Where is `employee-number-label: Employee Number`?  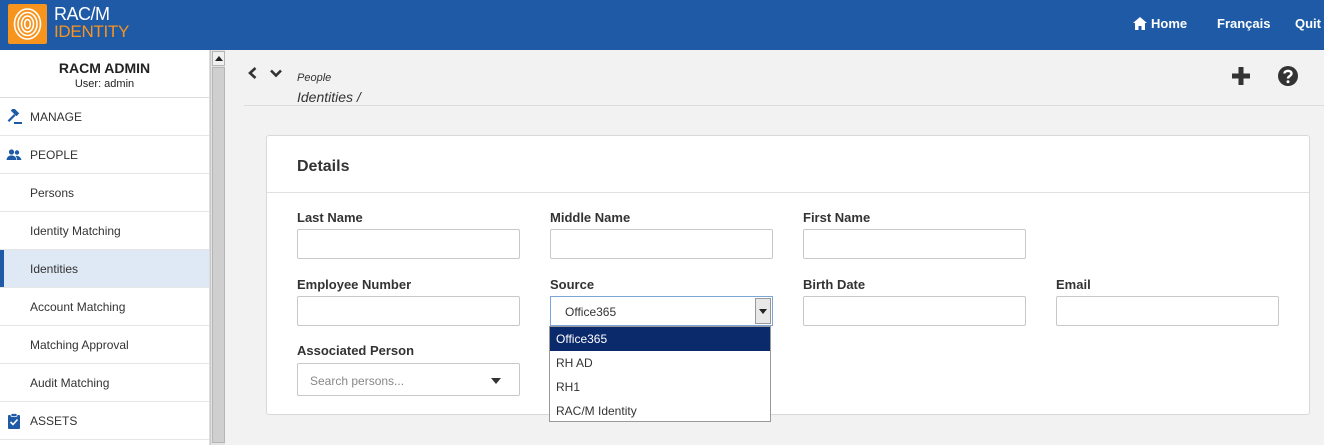 employee-number-label: Employee Number is located at coordinates (354, 284).